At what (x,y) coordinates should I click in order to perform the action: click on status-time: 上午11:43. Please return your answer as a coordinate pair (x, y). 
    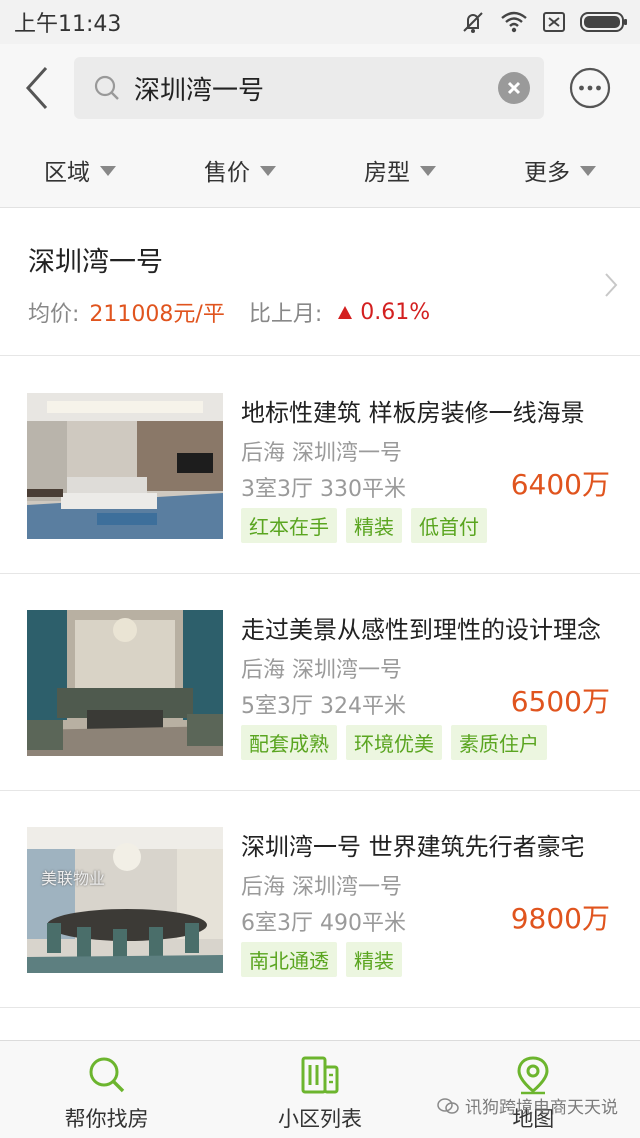
    Looking at the image, I should click on (68, 24).